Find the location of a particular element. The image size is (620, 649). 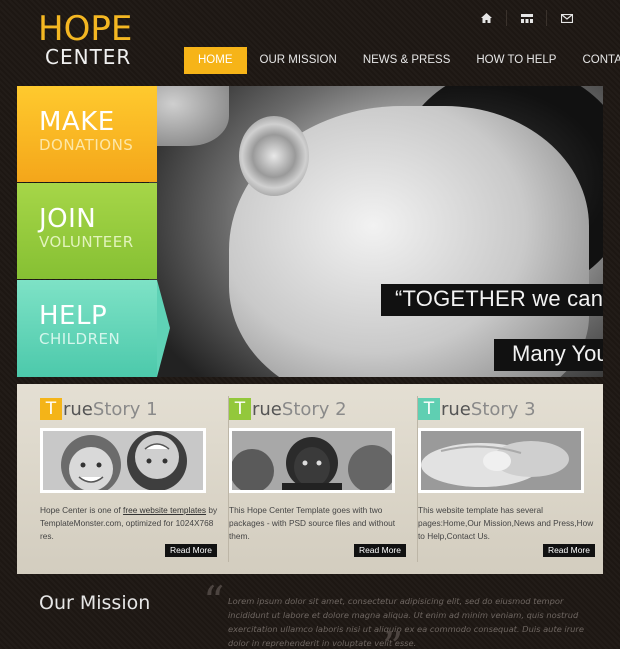

tile-subtitle: DONATIONS is located at coordinates (86, 145).